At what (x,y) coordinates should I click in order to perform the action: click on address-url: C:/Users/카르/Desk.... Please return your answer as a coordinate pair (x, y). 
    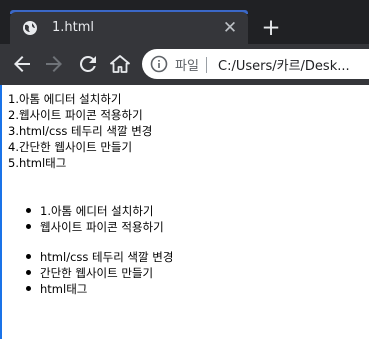
    Looking at the image, I should click on (284, 64).